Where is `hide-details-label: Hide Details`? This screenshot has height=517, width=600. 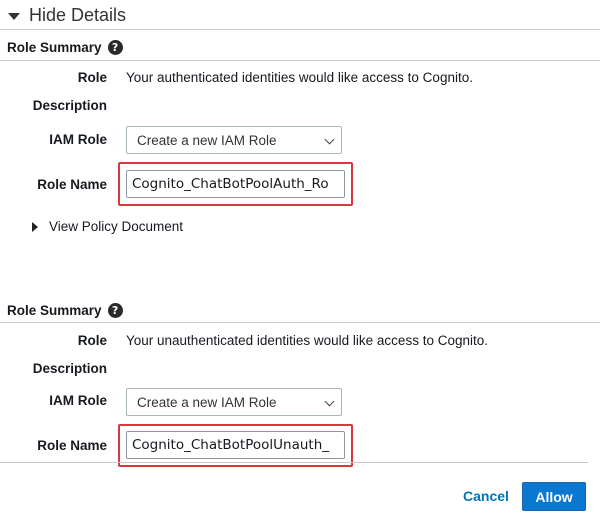 hide-details-label: Hide Details is located at coordinates (78, 14).